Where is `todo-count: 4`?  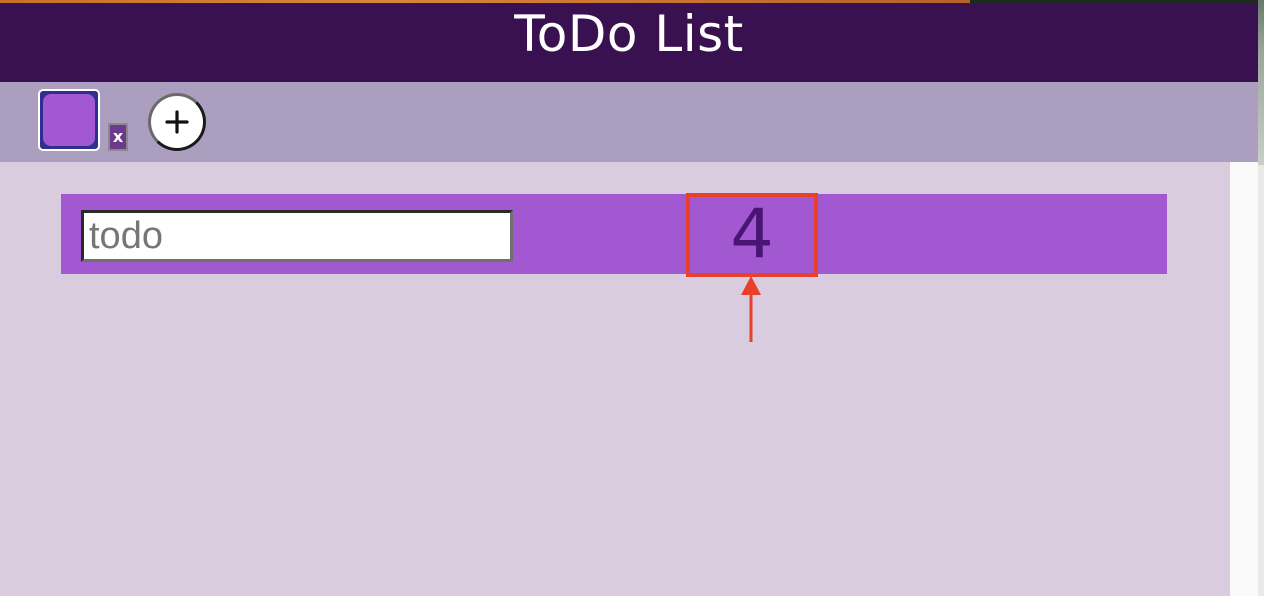 todo-count: 4 is located at coordinates (752, 235).